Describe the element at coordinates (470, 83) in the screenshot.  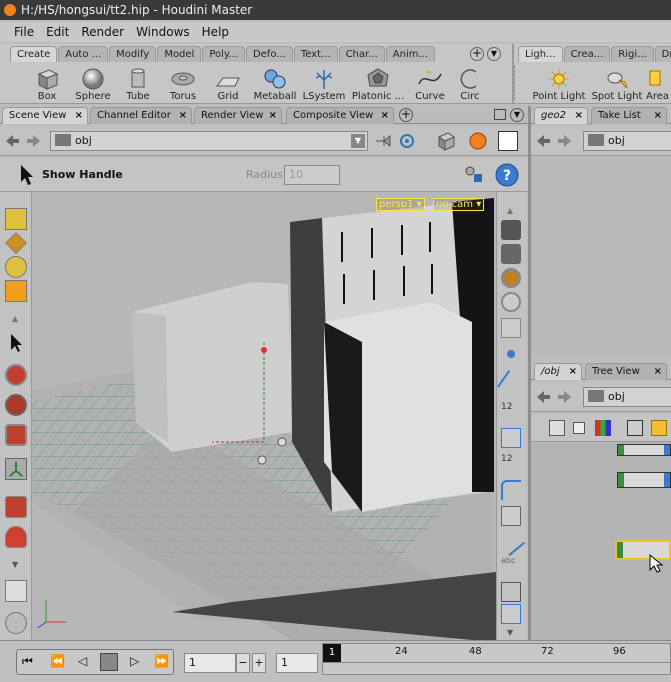
I see `tool-circle: Circ` at that location.